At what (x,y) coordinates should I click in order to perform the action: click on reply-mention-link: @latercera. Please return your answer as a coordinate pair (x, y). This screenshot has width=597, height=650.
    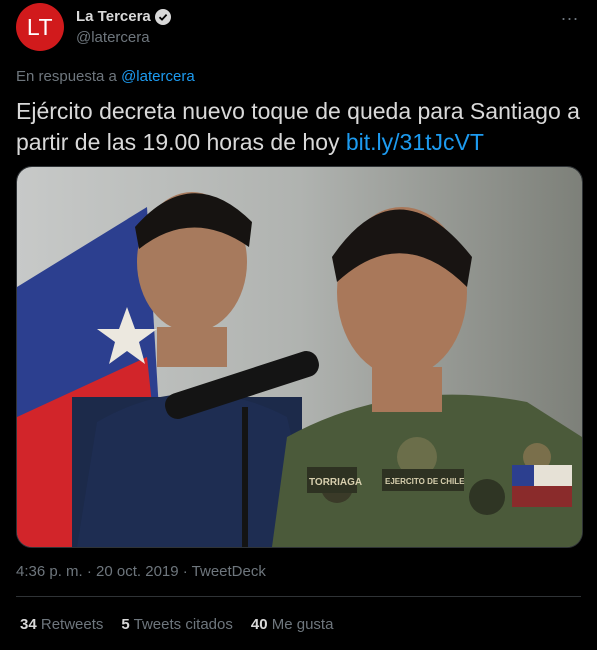
    Looking at the image, I should click on (158, 76).